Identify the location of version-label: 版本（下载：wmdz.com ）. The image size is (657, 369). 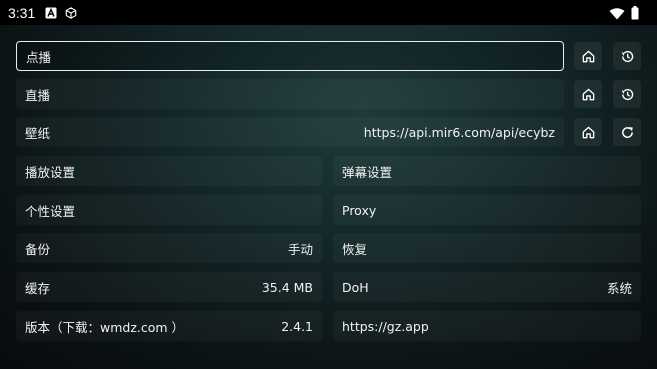
(105, 327).